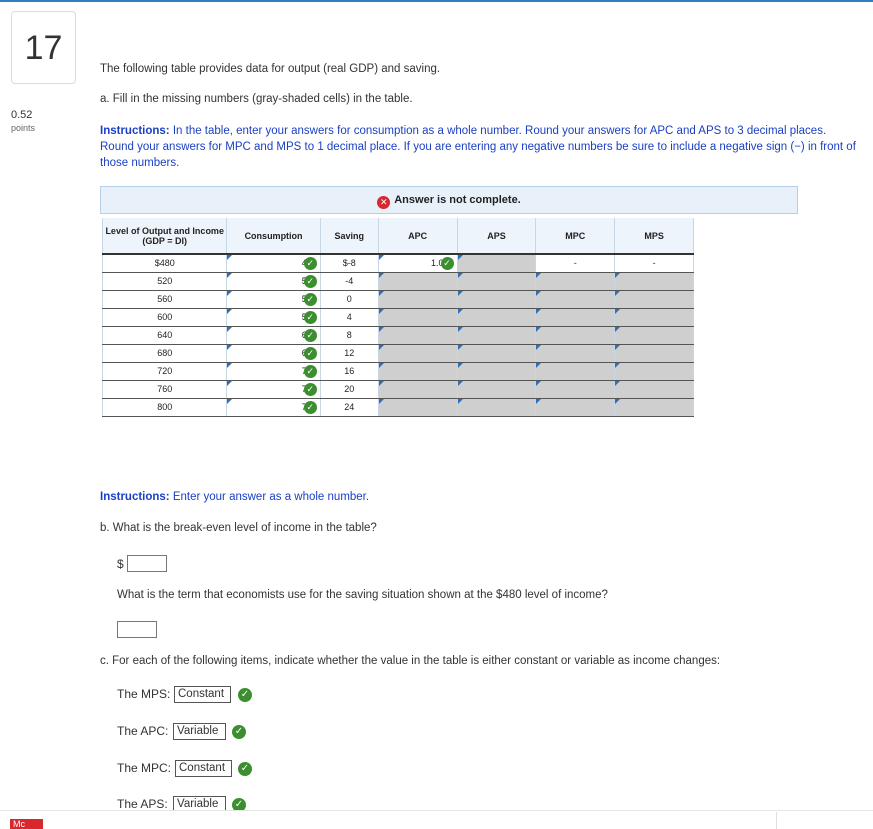 The width and height of the screenshot is (873, 829). What do you see at coordinates (273, 389) in the screenshot?
I see `consumption-cell: 740✓` at bounding box center [273, 389].